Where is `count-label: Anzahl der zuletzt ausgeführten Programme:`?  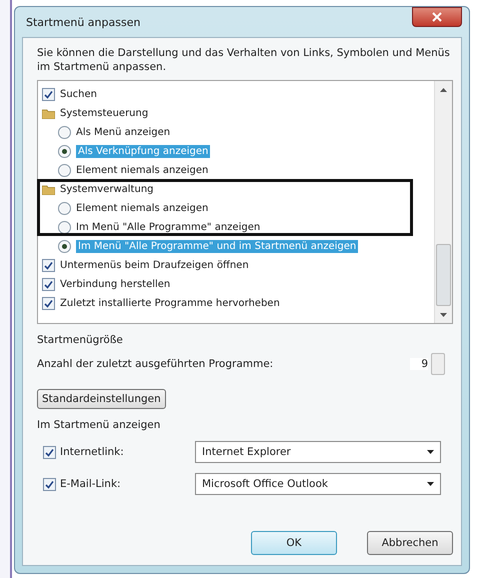 count-label: Anzahl der zuletzt ausgeführten Programme: is located at coordinates (155, 364).